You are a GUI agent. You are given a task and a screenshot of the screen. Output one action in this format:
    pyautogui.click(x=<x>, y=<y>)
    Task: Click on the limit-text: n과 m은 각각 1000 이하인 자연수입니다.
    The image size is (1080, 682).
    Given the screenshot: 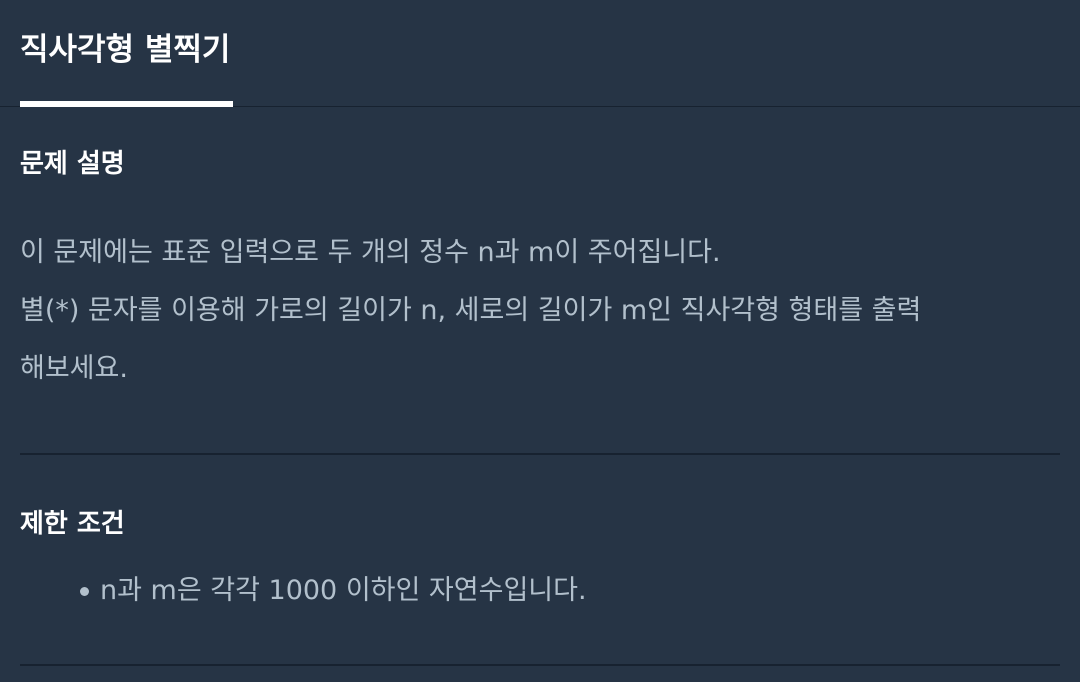 What is the action you would take?
    pyautogui.click(x=343, y=590)
    